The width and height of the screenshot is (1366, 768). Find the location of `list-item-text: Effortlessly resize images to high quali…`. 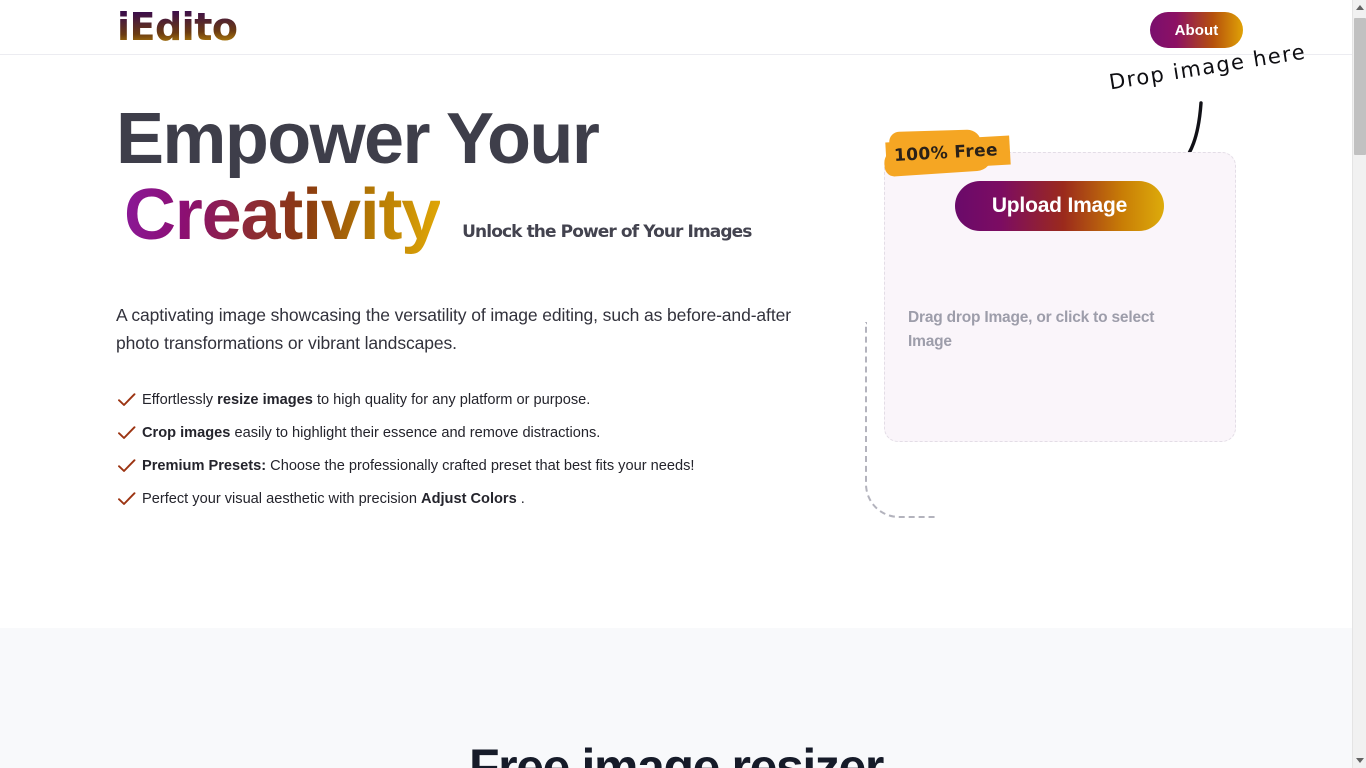

list-item-text: Effortlessly resize images to high quali… is located at coordinates (366, 400).